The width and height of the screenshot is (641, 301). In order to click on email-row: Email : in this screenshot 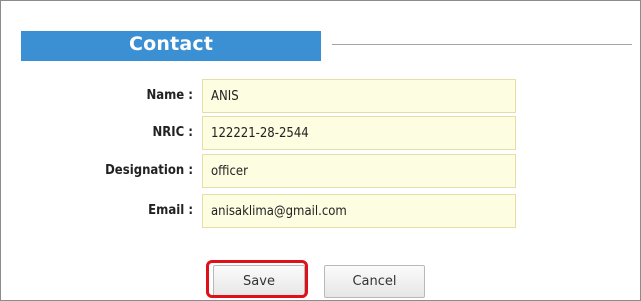, I will do `click(321, 211)`.